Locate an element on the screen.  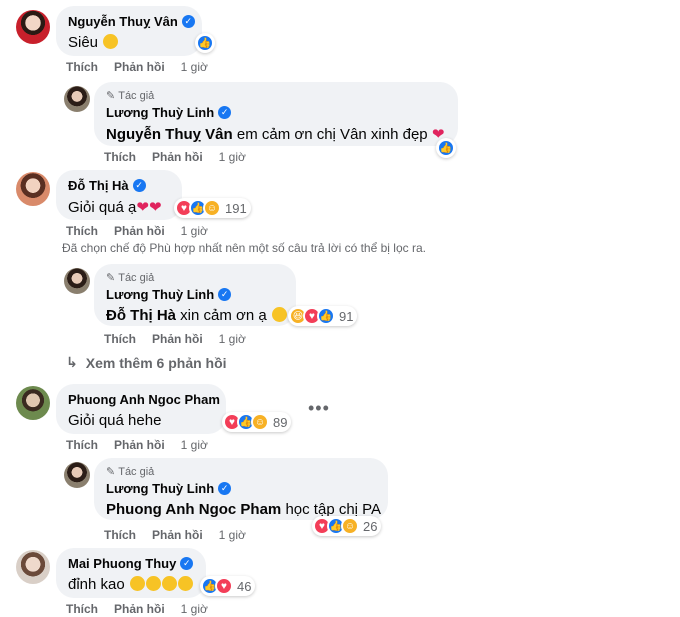
comment-bubble: Nguyễn Thuỵ Vân ✓ Siêu is located at coordinates (129, 31).